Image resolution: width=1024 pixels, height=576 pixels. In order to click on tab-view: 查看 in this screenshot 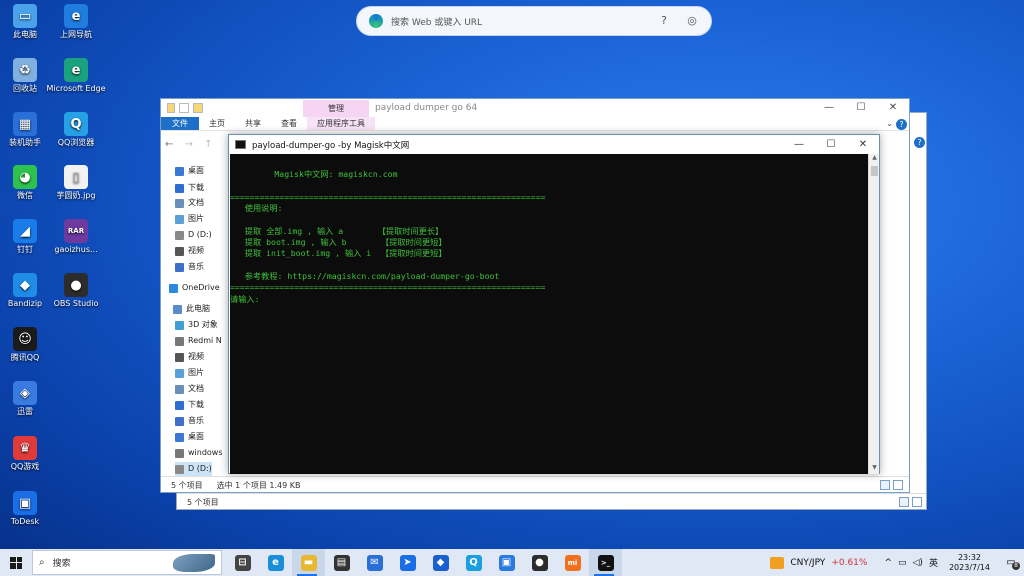, I will do `click(289, 123)`.